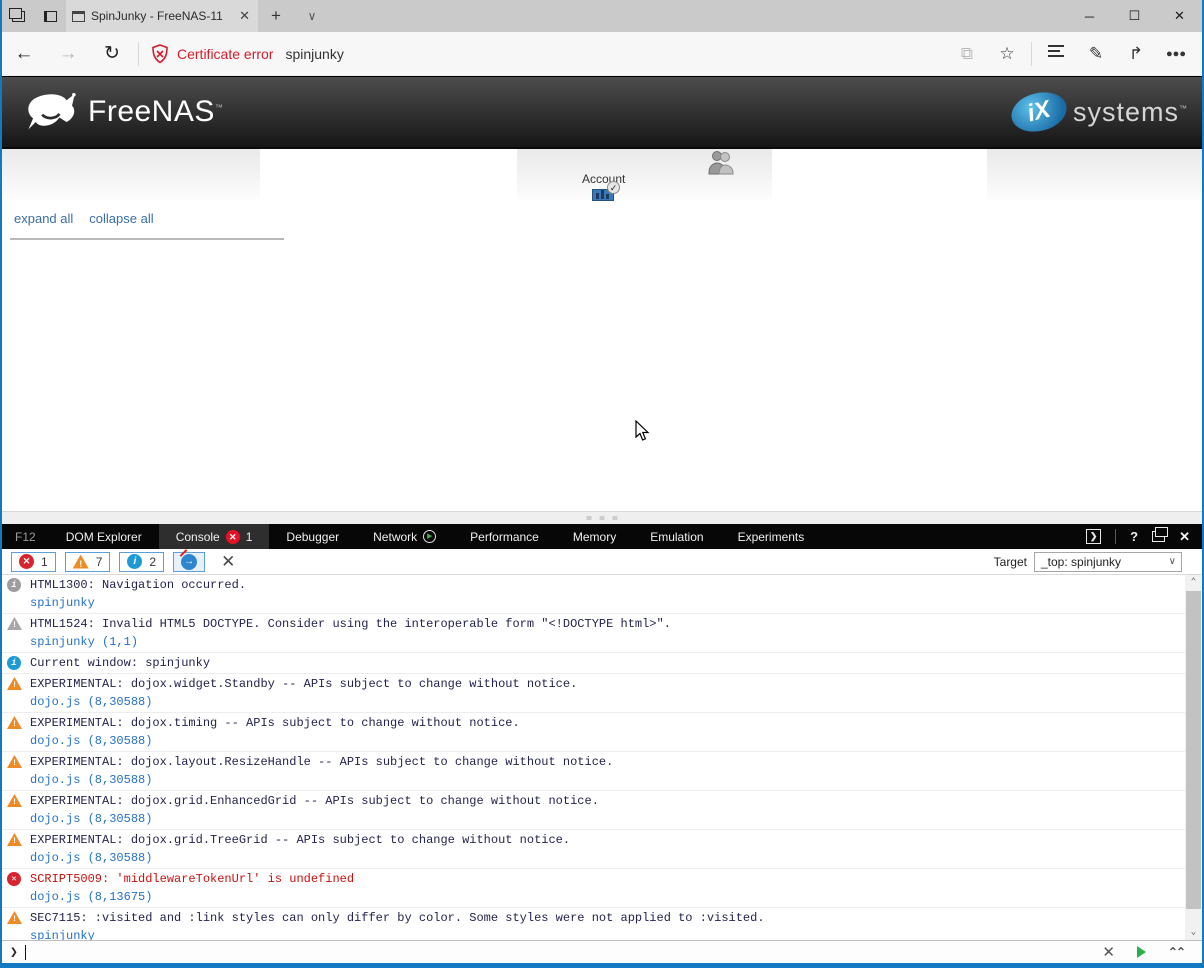 Image resolution: width=1204 pixels, height=968 pixels. Describe the element at coordinates (1144, 536) in the screenshot. I see `devtools-window-buttons: ❯ ? ✕` at that location.